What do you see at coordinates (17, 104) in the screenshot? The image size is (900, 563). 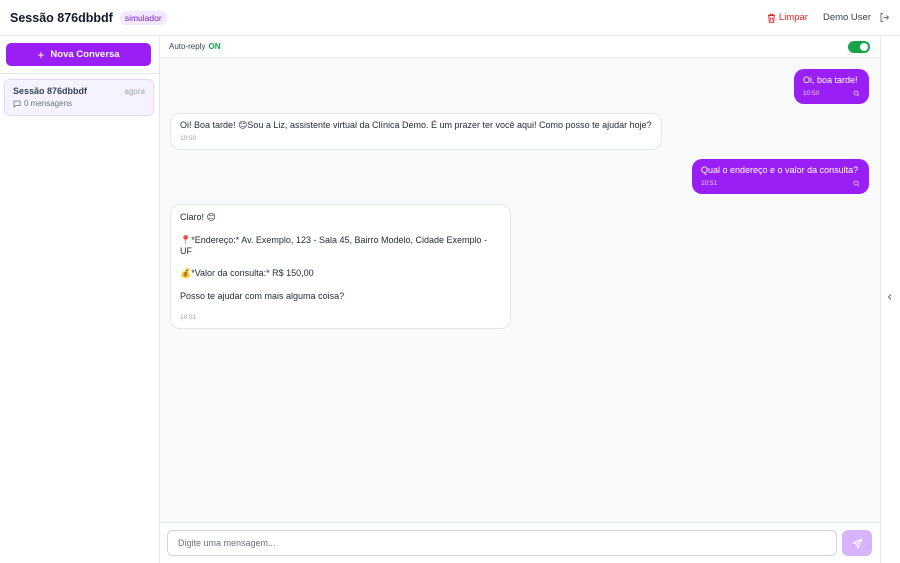 I see `message-icon` at bounding box center [17, 104].